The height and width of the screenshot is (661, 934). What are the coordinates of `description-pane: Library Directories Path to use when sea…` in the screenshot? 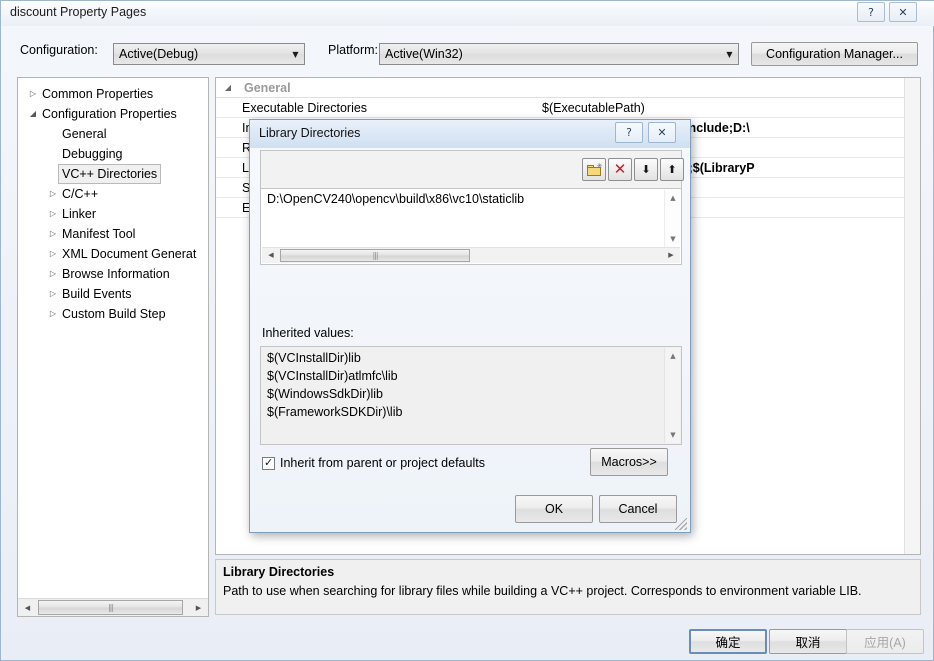 It's located at (568, 587).